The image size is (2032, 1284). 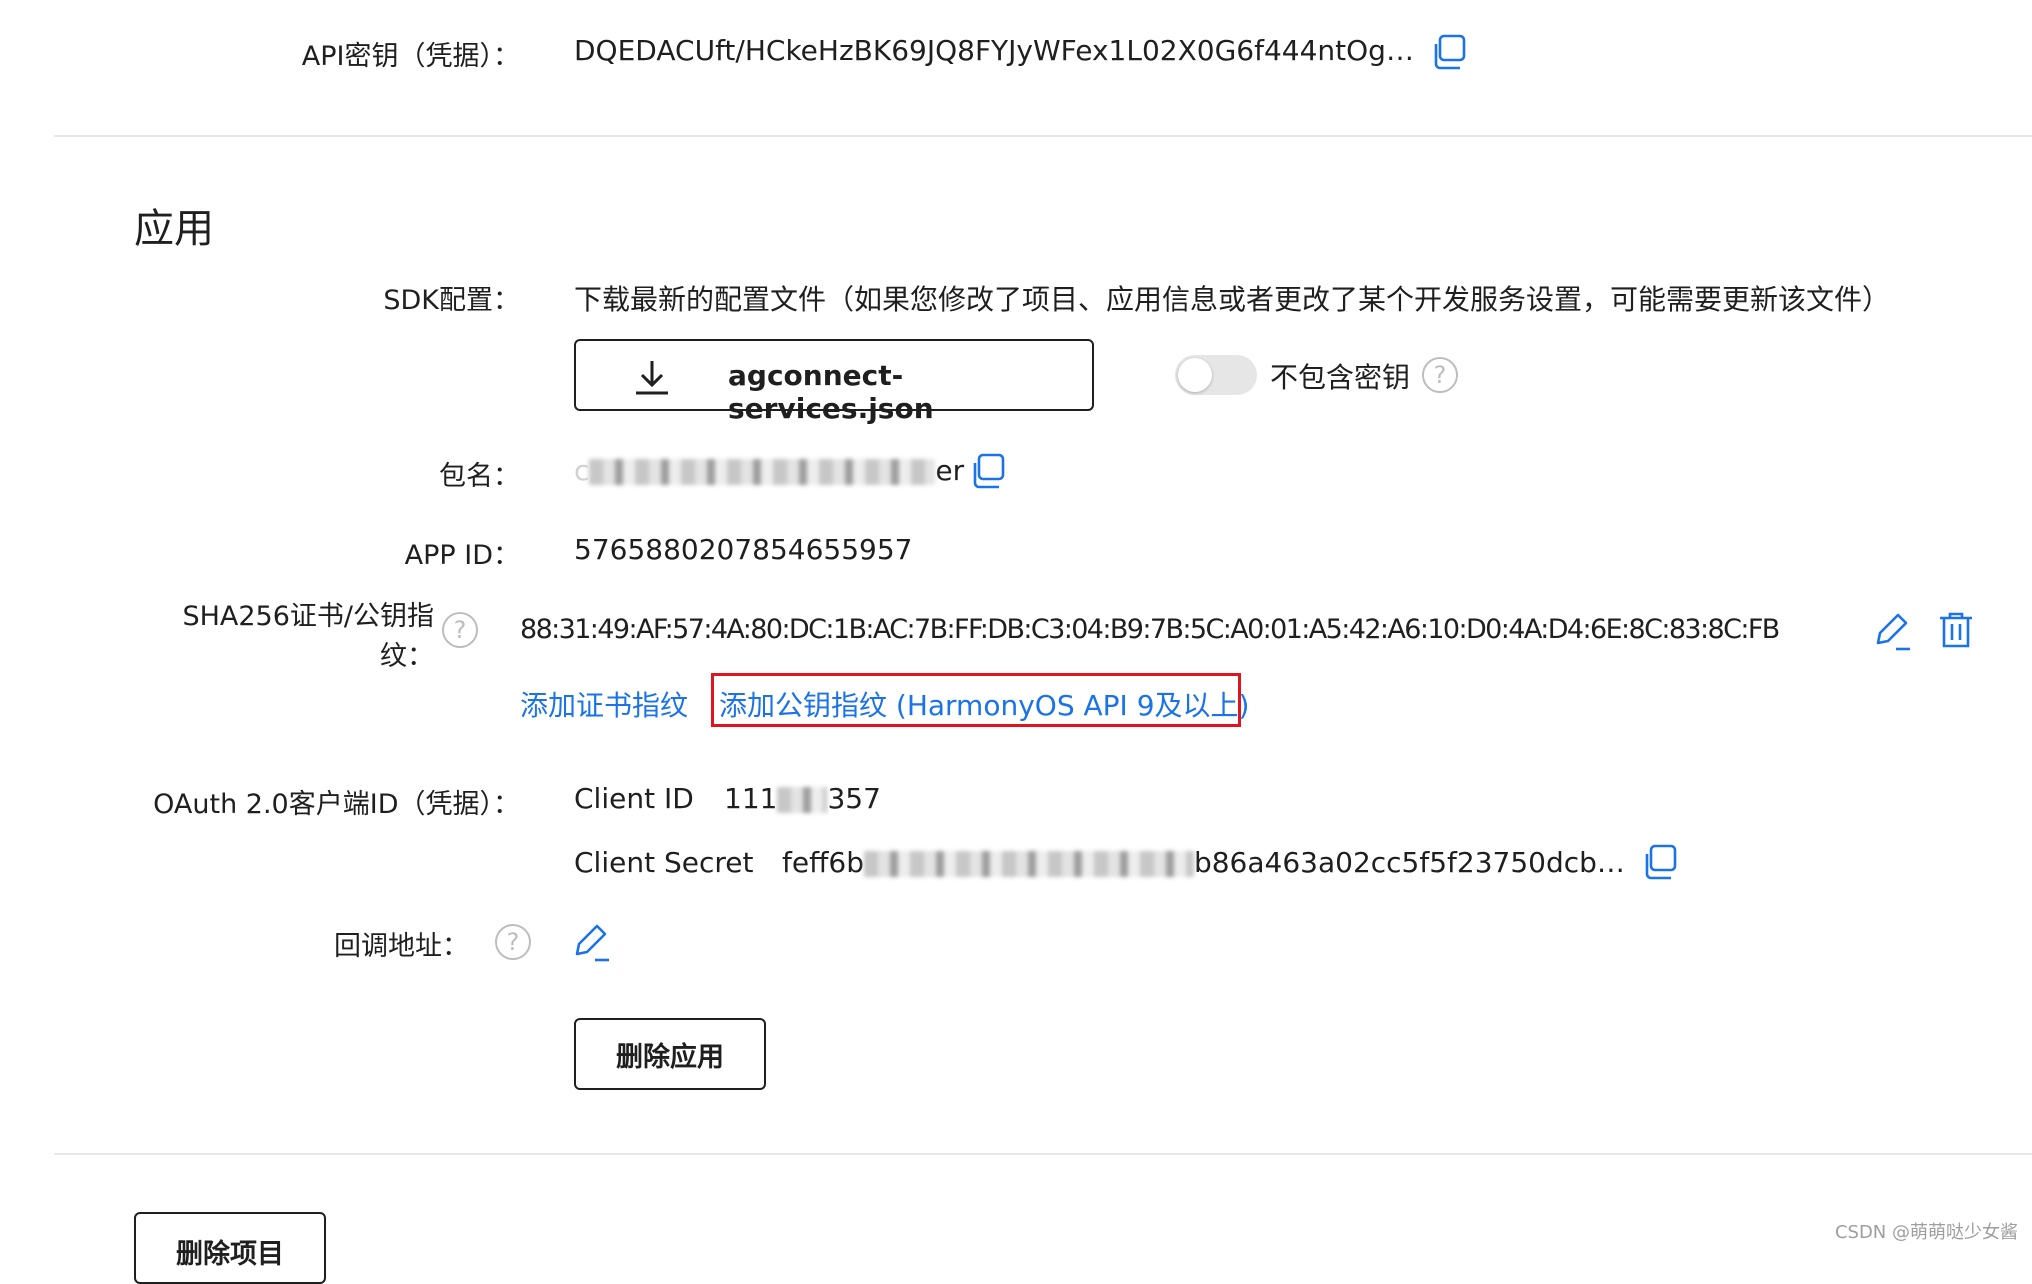 I want to click on package-value: c er, so click(x=769, y=470).